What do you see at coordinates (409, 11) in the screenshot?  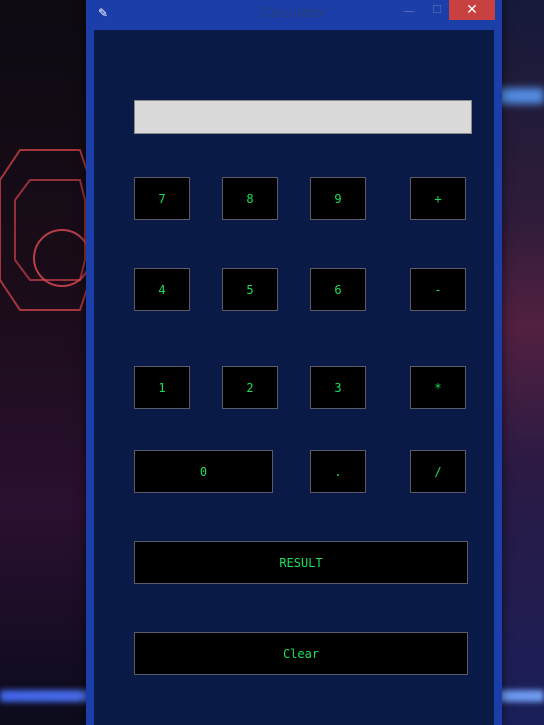 I see `minimize-button: —` at bounding box center [409, 11].